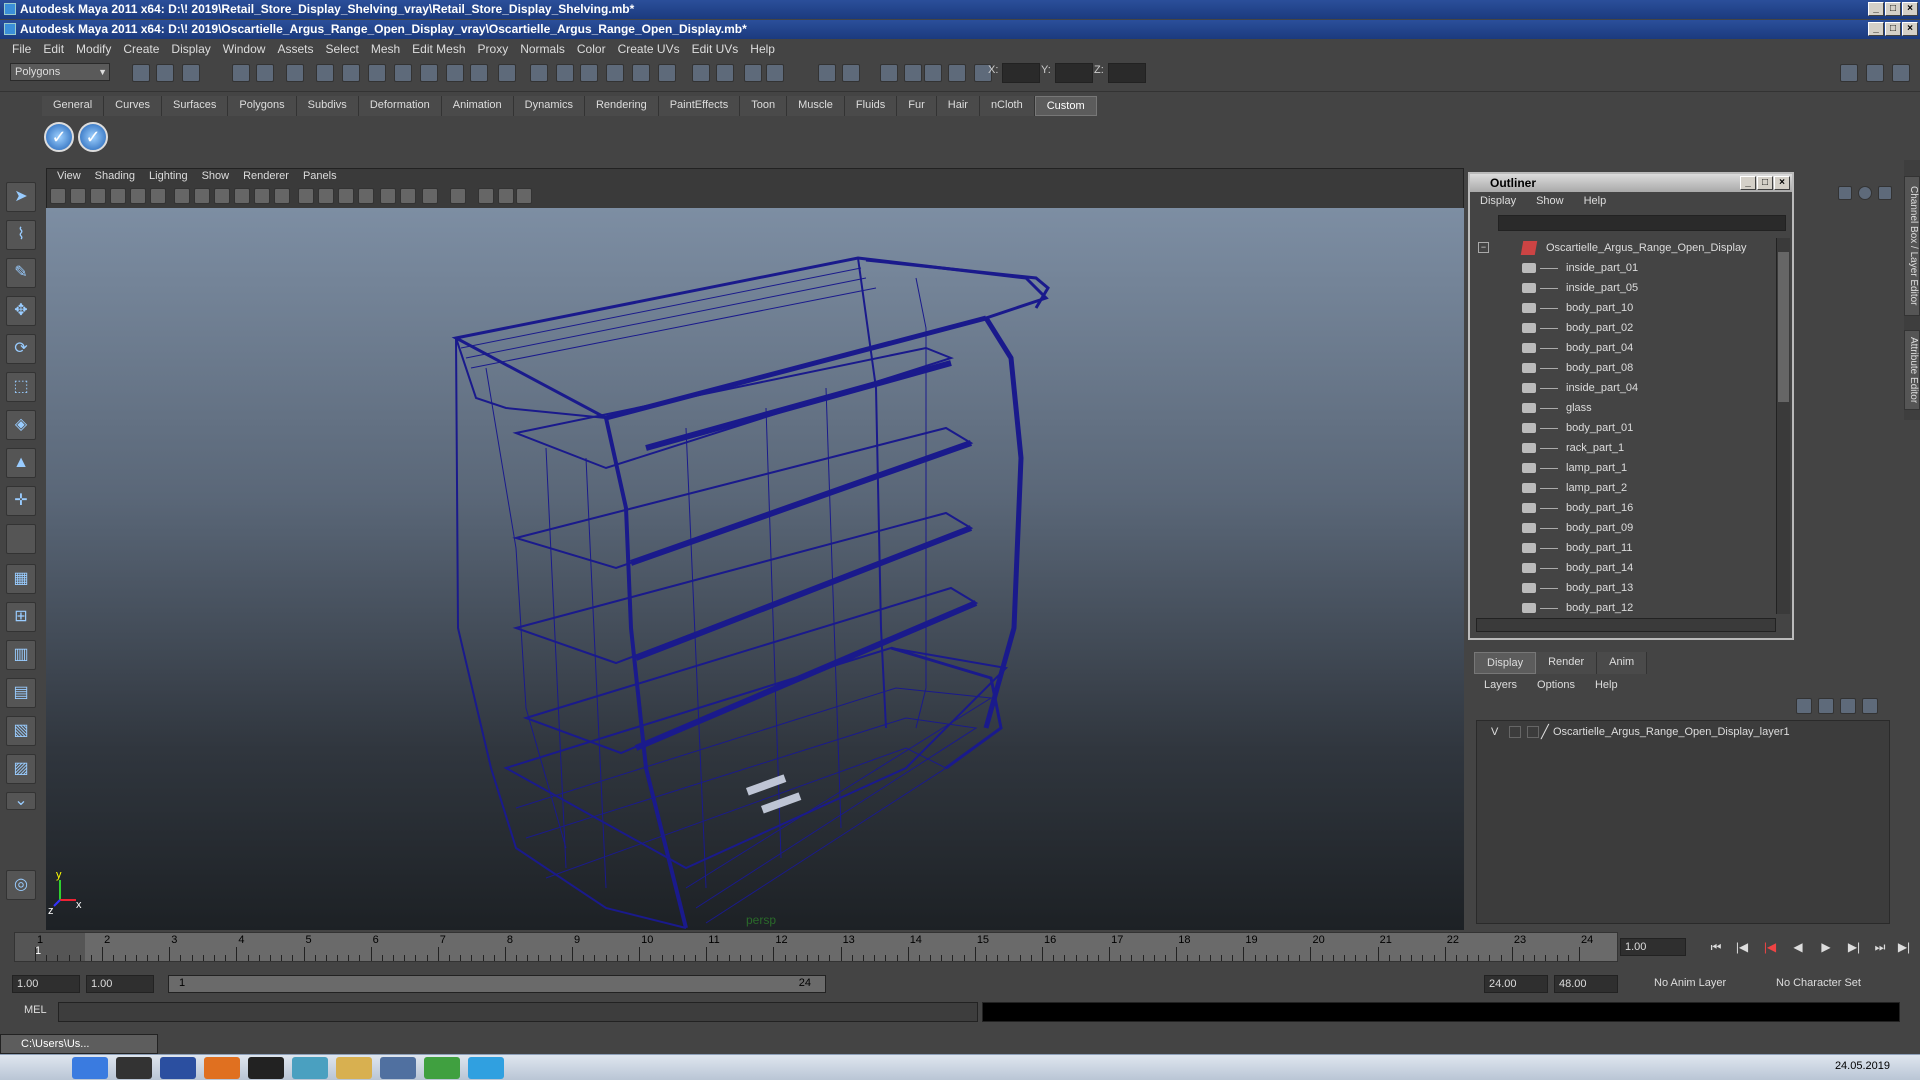 The height and width of the screenshot is (1080, 1920). What do you see at coordinates (917, 106) in the screenshot?
I see `tab-fur: Fur` at bounding box center [917, 106].